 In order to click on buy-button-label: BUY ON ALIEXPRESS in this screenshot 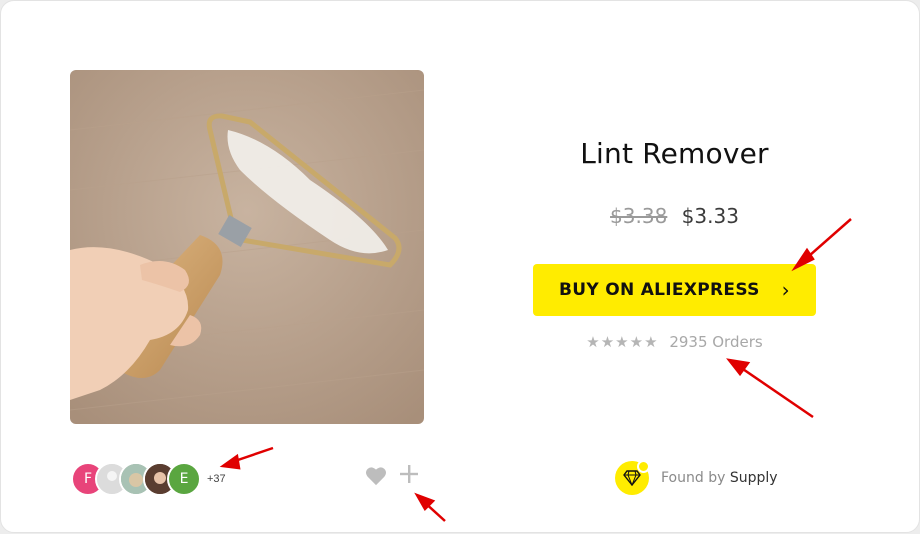, I will do `click(659, 290)`.